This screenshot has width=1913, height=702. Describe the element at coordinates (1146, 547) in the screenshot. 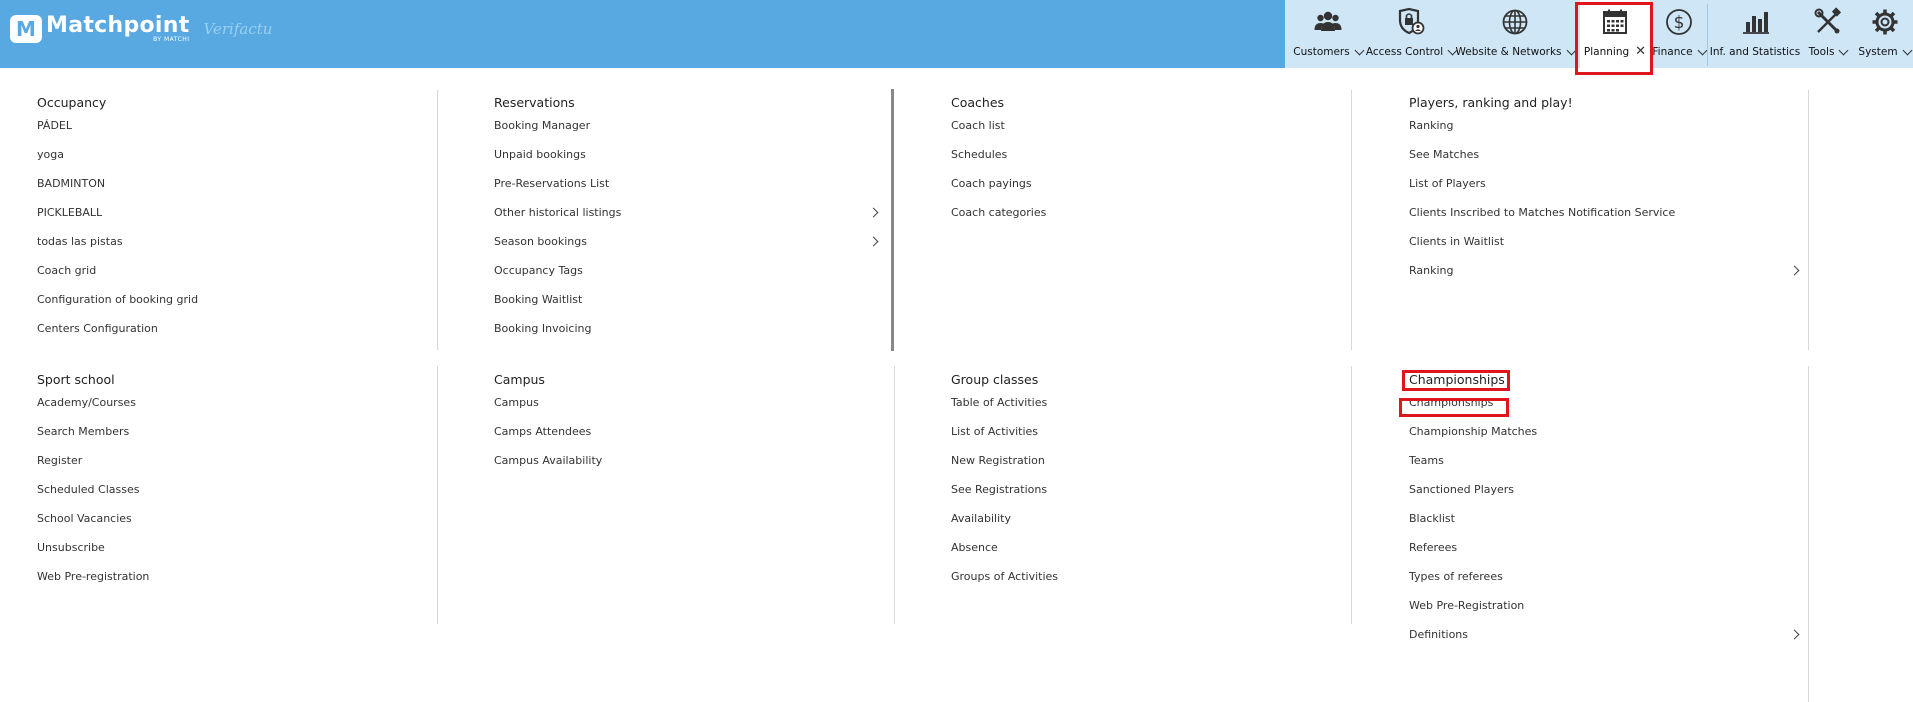

I see `menu-item: Absence` at that location.